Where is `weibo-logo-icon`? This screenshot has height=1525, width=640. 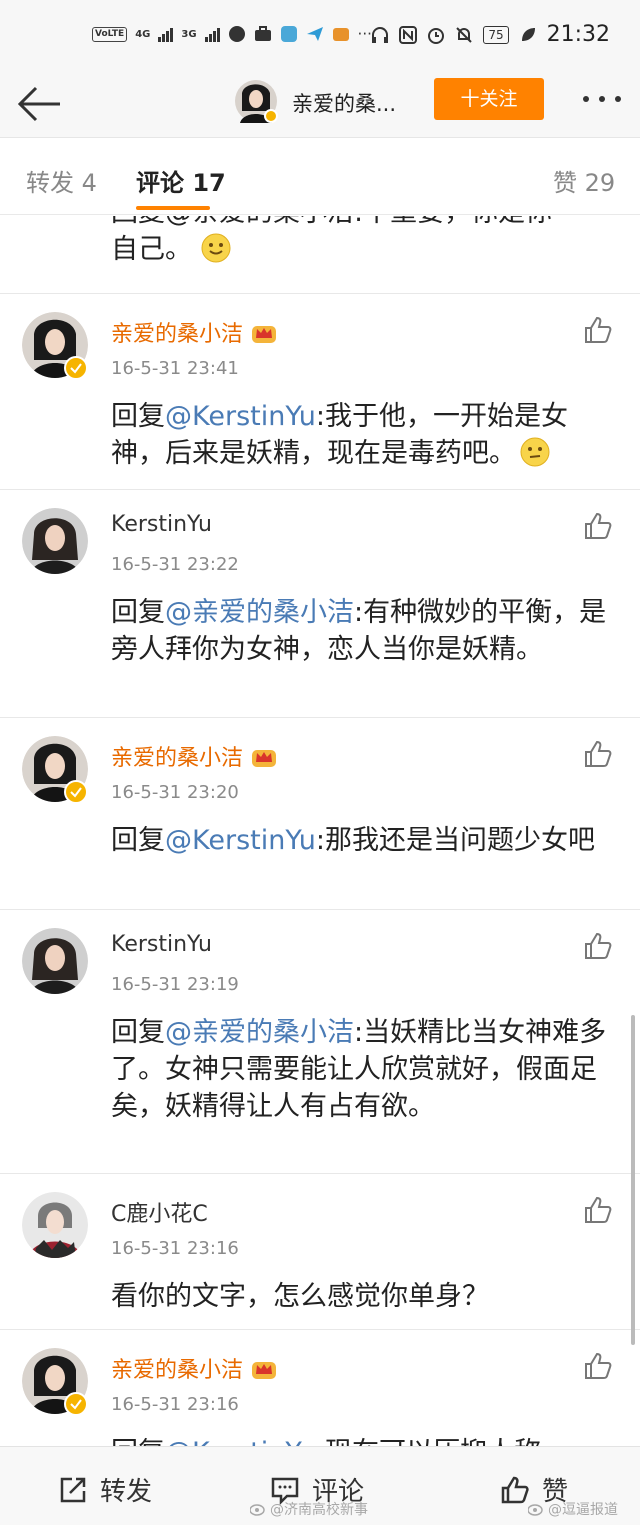
weibo-logo-icon is located at coordinates (535, 1510).